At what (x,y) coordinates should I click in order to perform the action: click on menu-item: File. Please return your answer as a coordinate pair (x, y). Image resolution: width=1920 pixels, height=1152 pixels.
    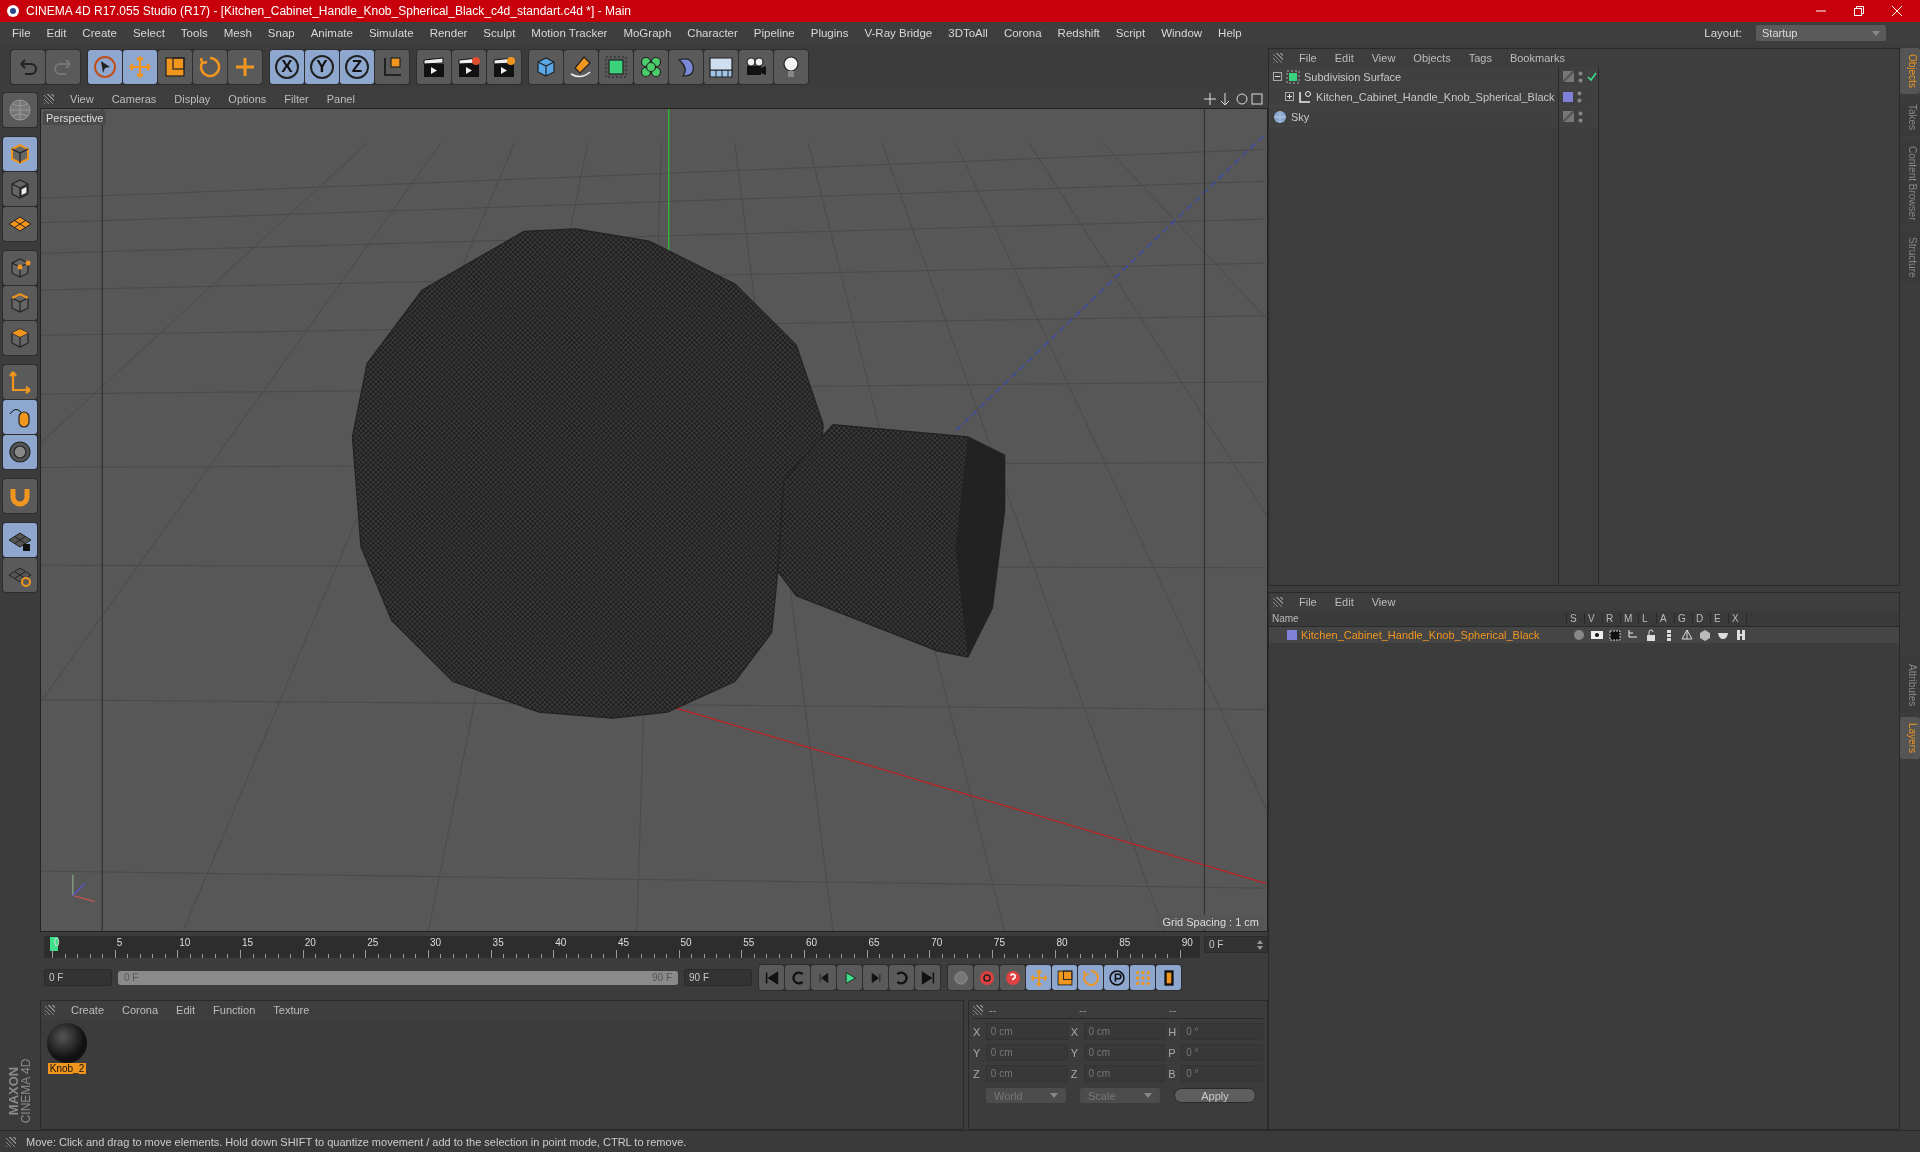
    Looking at the image, I should click on (21, 33).